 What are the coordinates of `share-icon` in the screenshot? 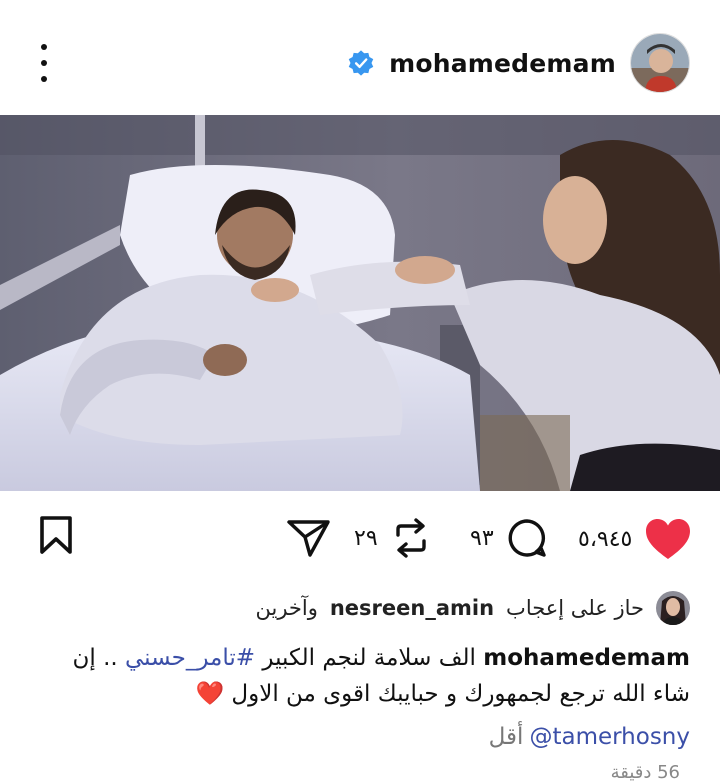 It's located at (308, 538).